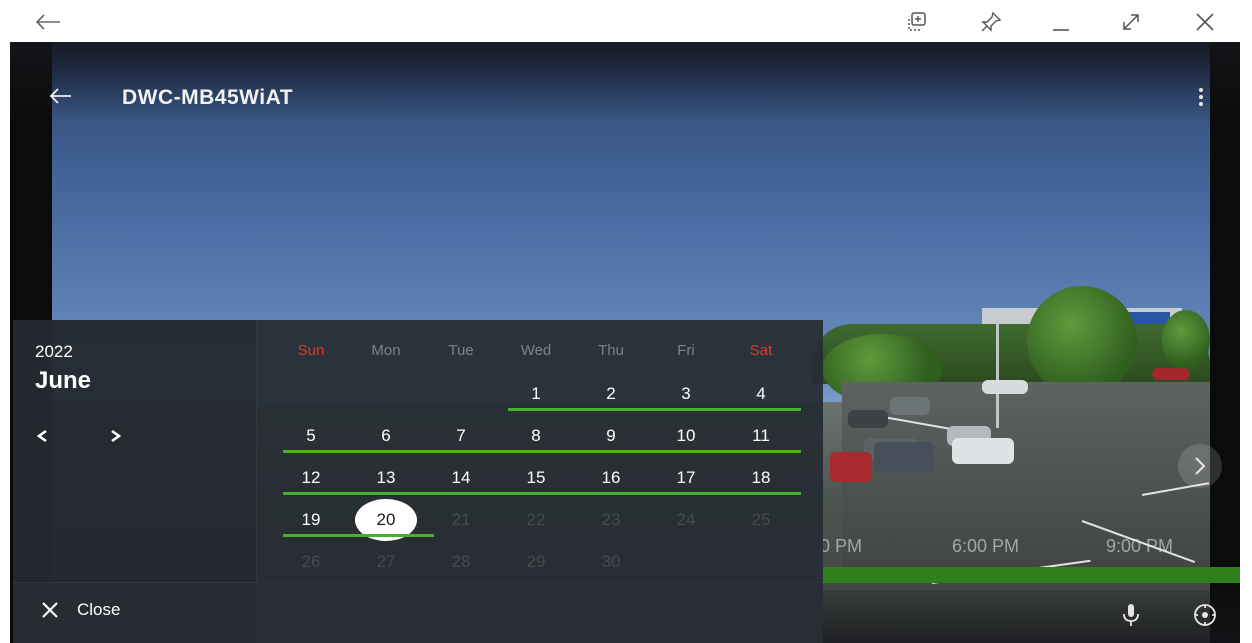 The height and width of the screenshot is (643, 1252). I want to click on date-picker-footer, so click(418, 612).